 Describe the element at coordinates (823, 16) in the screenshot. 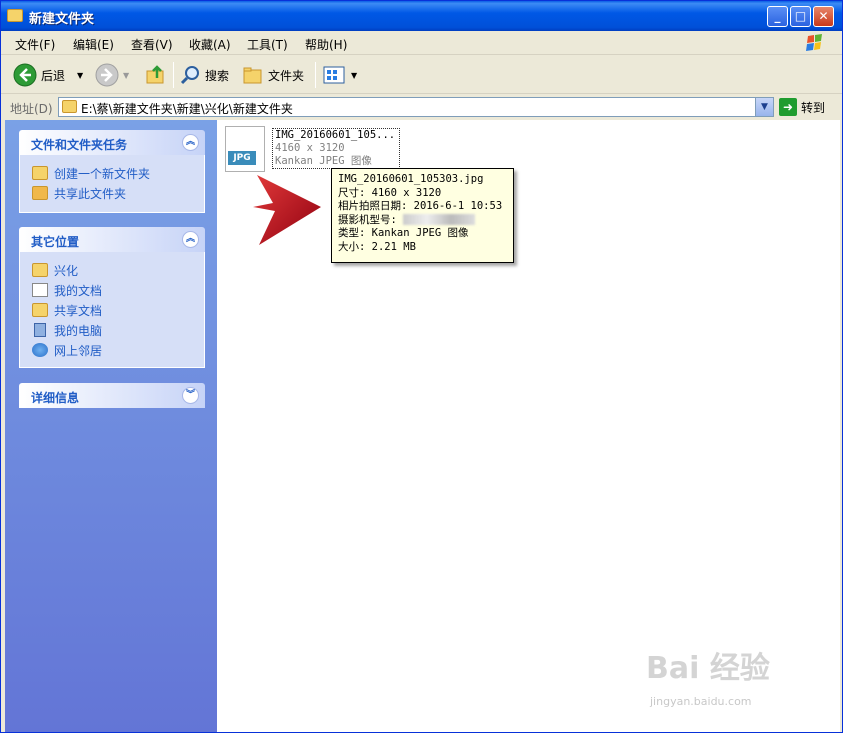

I see `close-button: ✕` at that location.